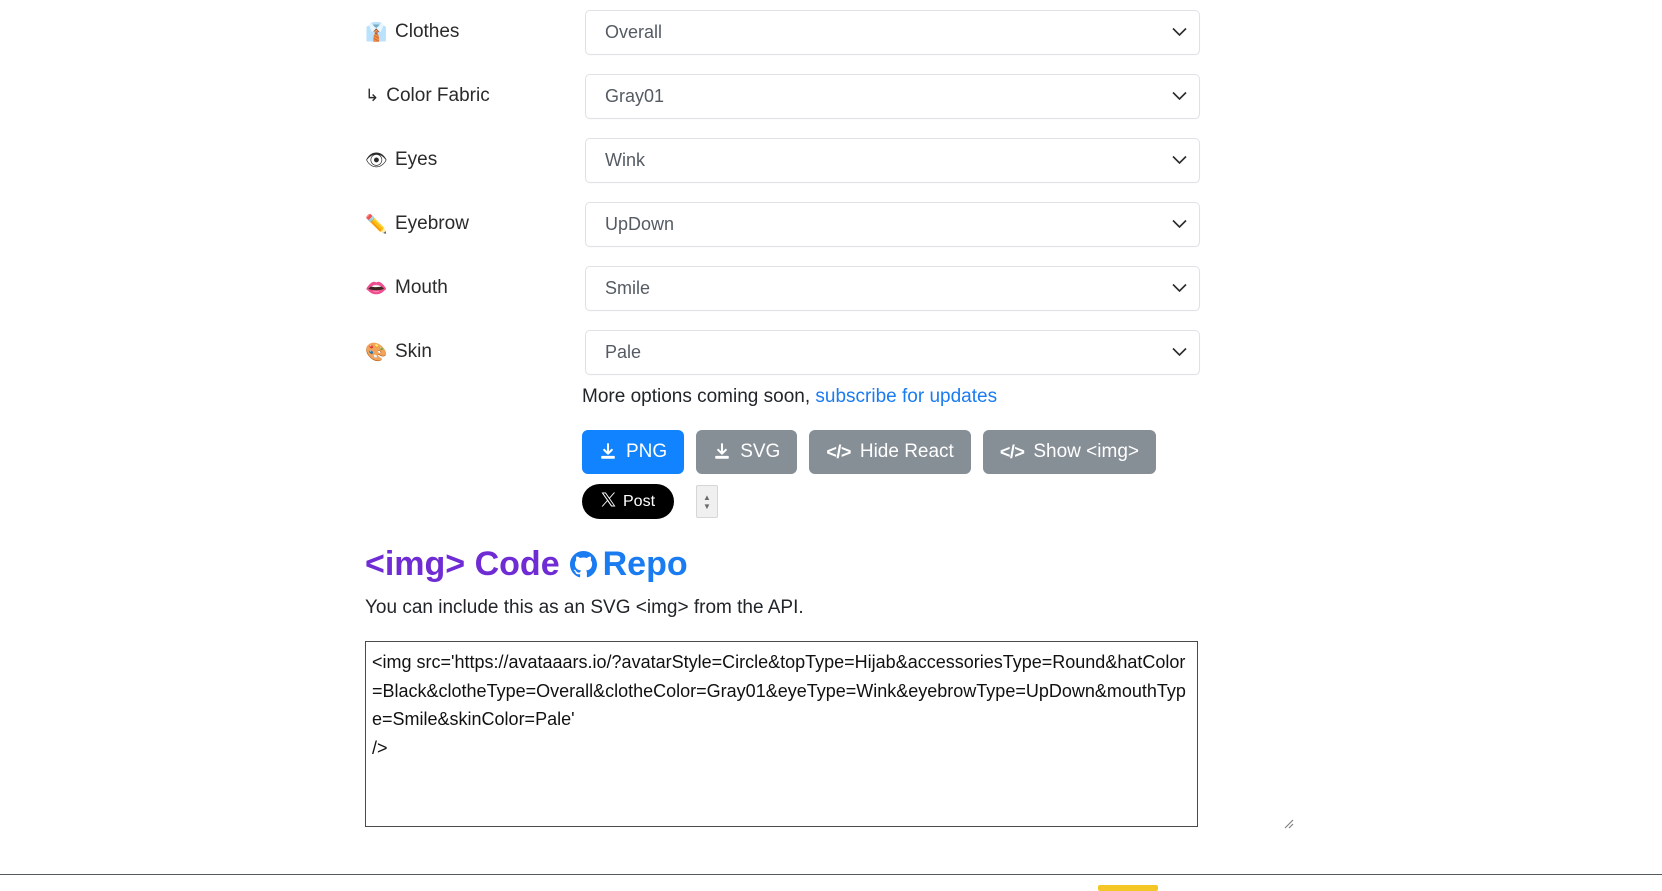 Image resolution: width=1662 pixels, height=891 pixels. I want to click on select-wrap-eyes: Wink, so click(892, 160).